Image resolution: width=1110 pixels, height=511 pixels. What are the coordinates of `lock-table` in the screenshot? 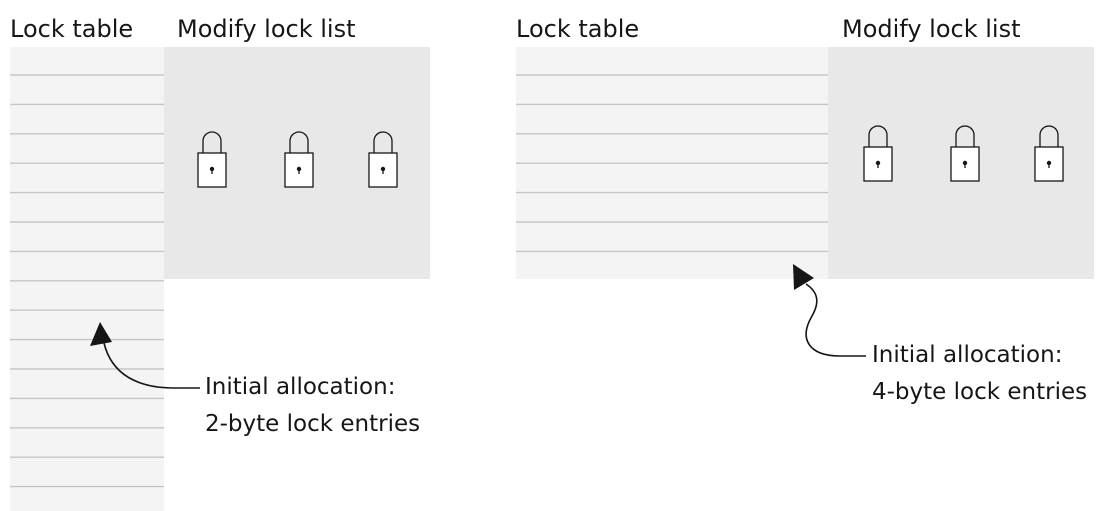 It's located at (87, 279).